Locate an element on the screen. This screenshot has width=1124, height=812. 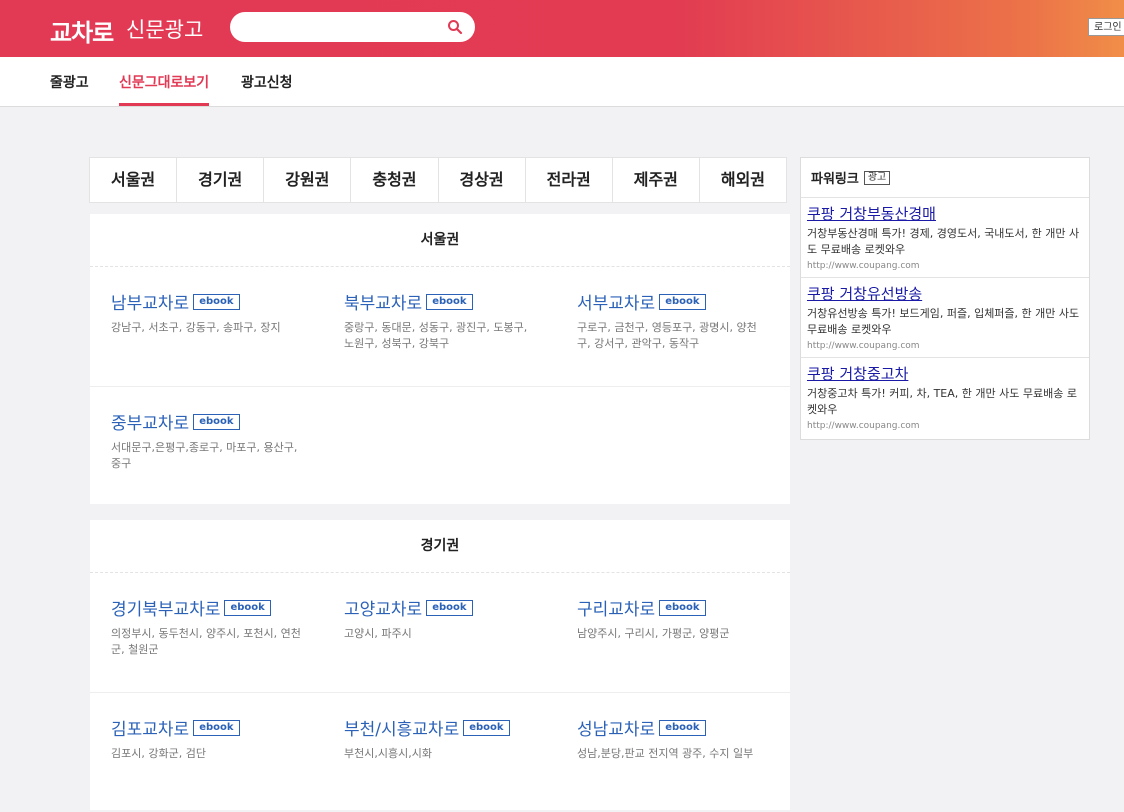
tab-chungcheong: 충청권 is located at coordinates (395, 180).